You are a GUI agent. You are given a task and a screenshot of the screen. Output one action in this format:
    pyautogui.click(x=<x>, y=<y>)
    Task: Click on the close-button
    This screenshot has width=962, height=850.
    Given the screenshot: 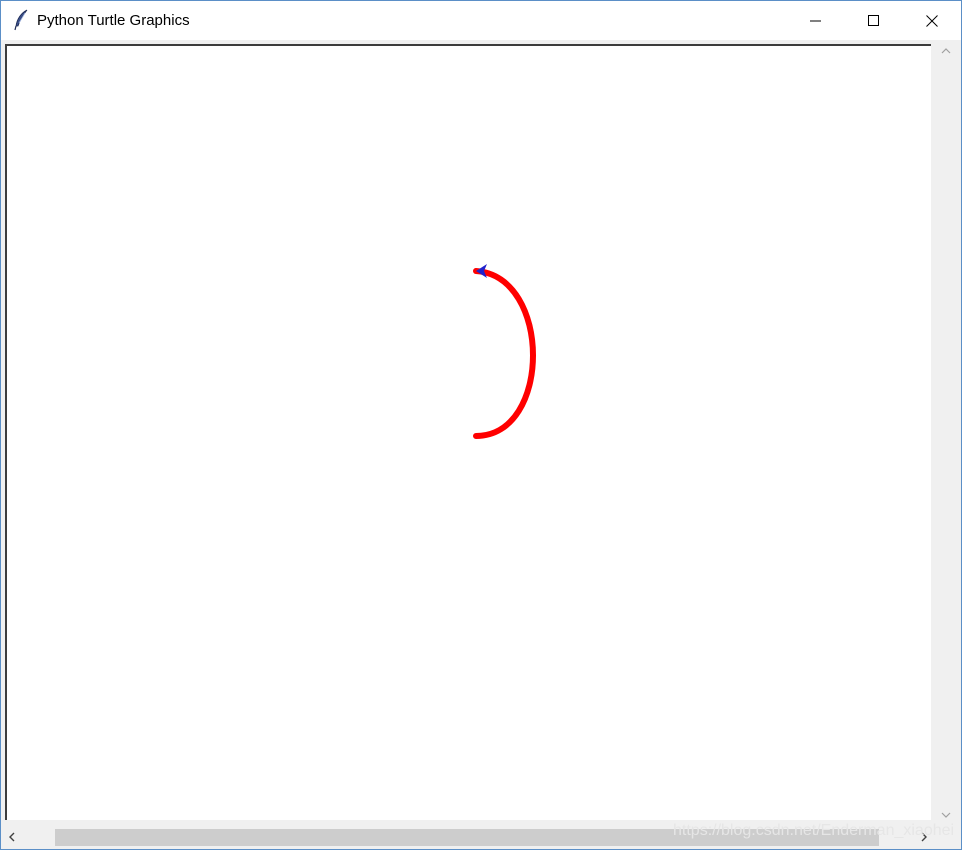 What is the action you would take?
    pyautogui.click(x=932, y=20)
    